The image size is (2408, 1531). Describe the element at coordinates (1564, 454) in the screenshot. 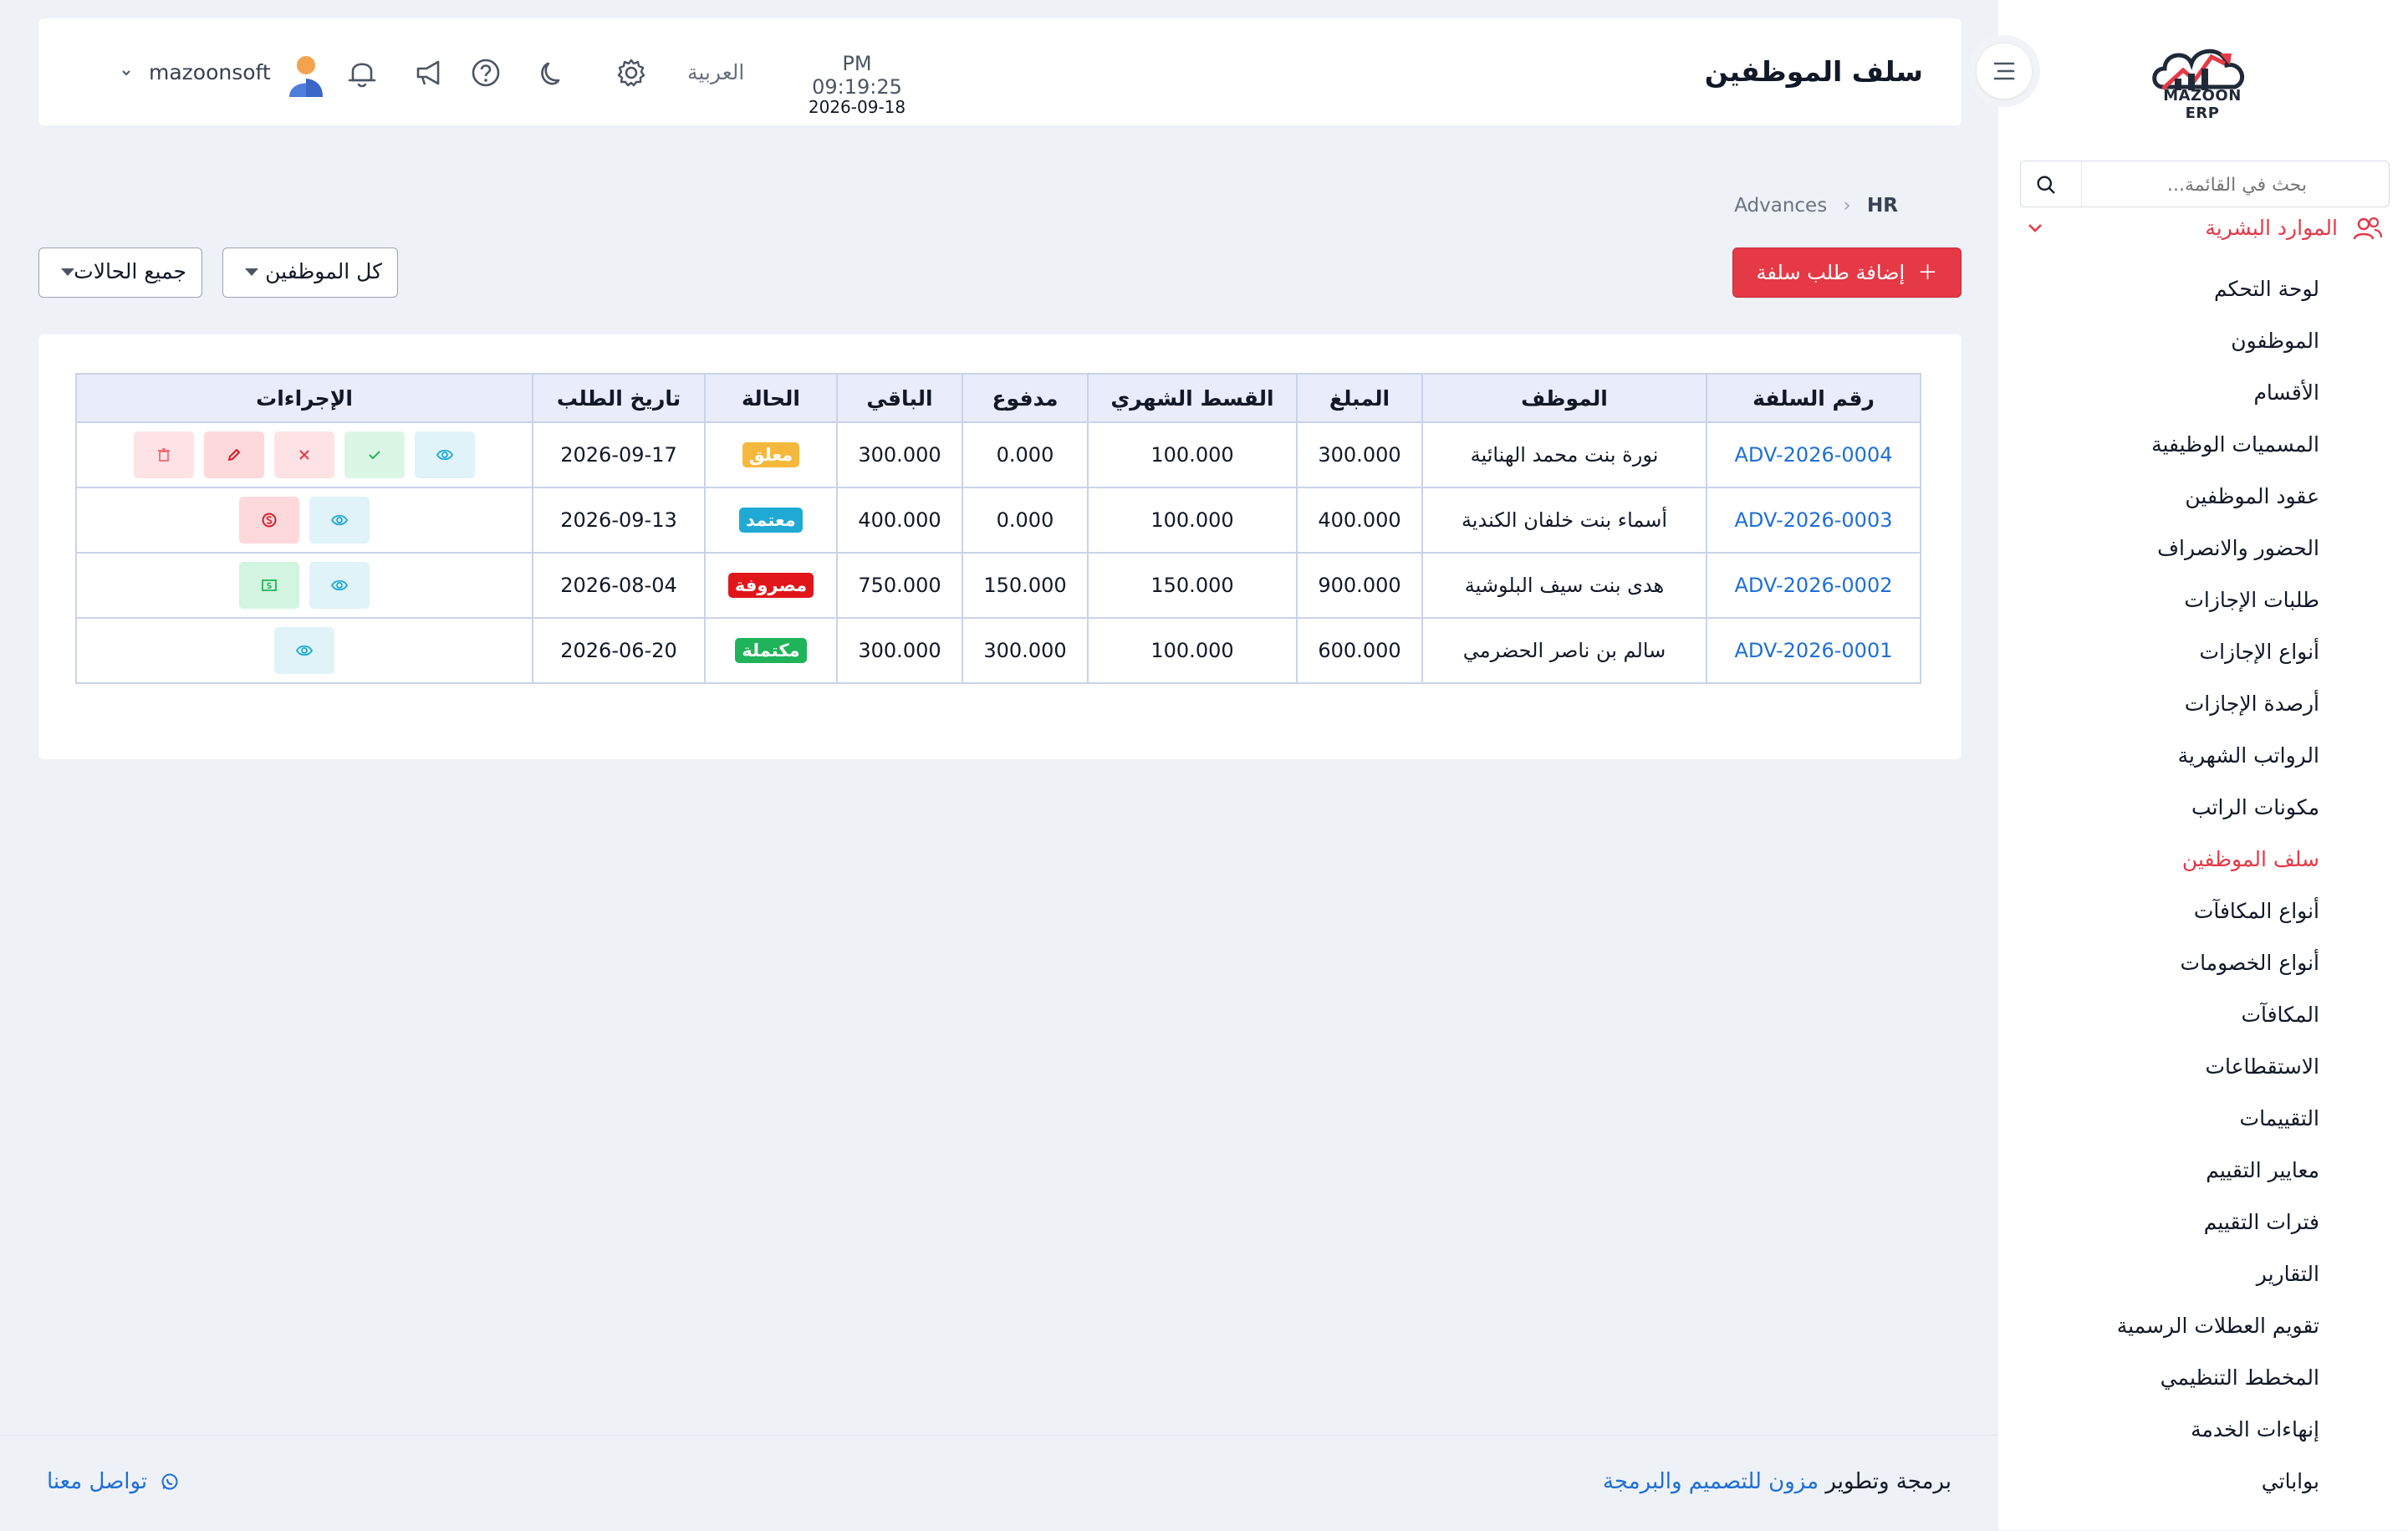

I see `cell-employee: نورة بنت محمد الهنائية` at that location.